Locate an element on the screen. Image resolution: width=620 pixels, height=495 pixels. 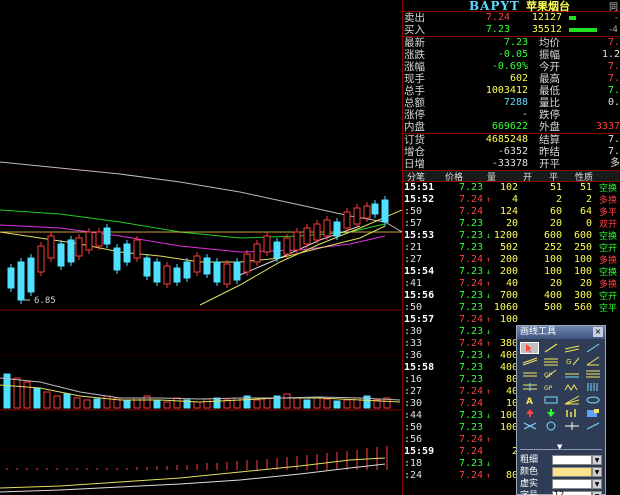
tick-row: 15:56 7.23 ↓ 700 400 300 空开 is located at coordinates (511, 296).